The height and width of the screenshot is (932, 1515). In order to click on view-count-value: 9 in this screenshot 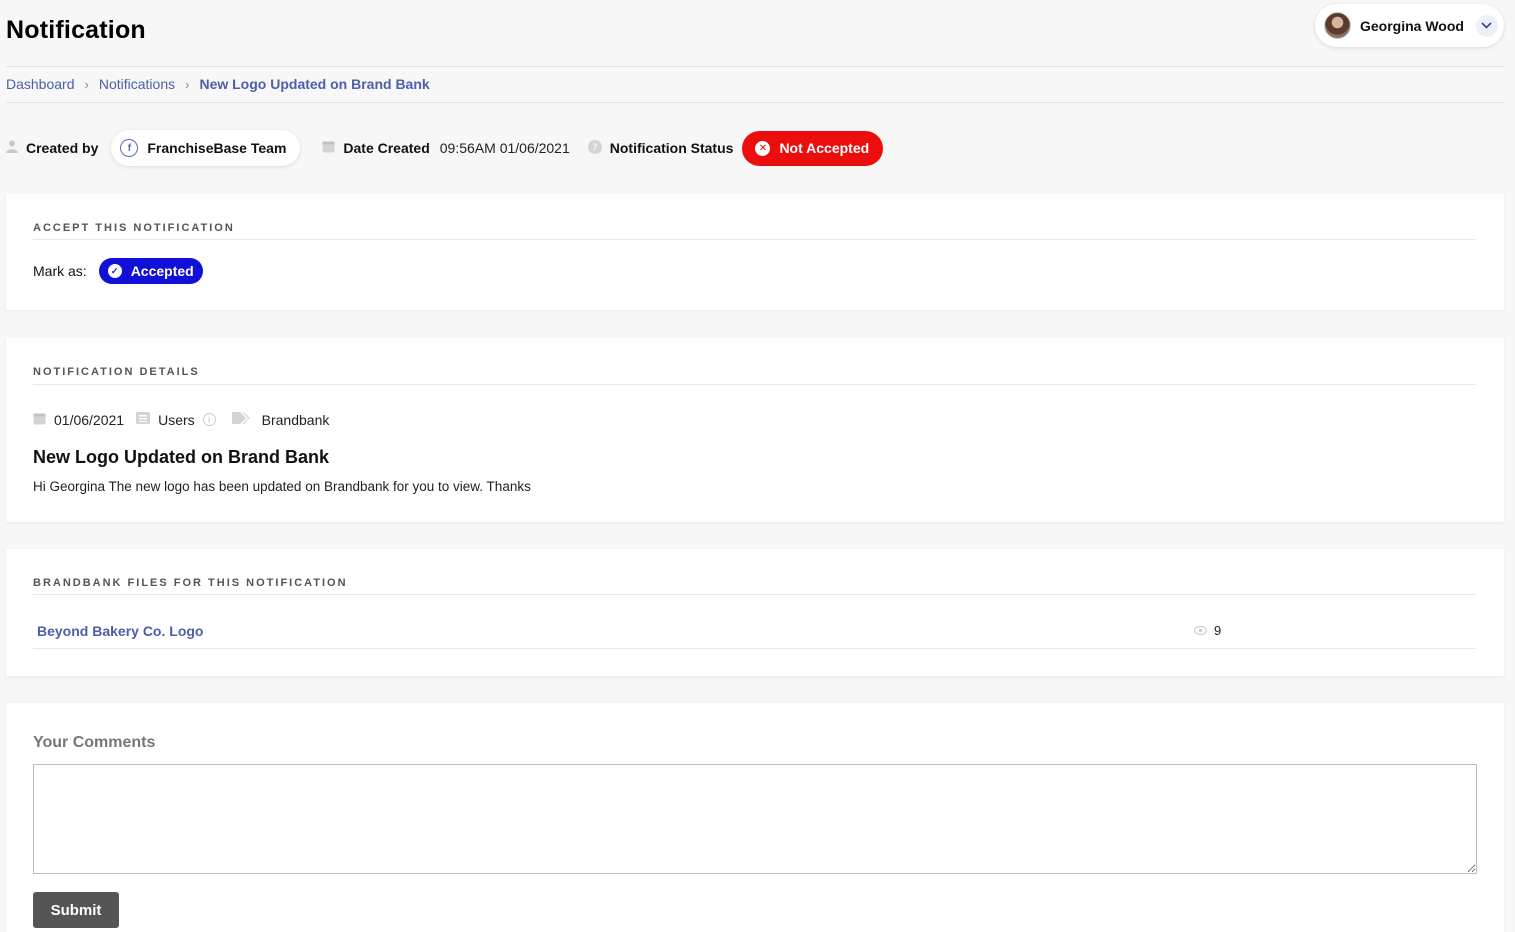, I will do `click(1218, 630)`.